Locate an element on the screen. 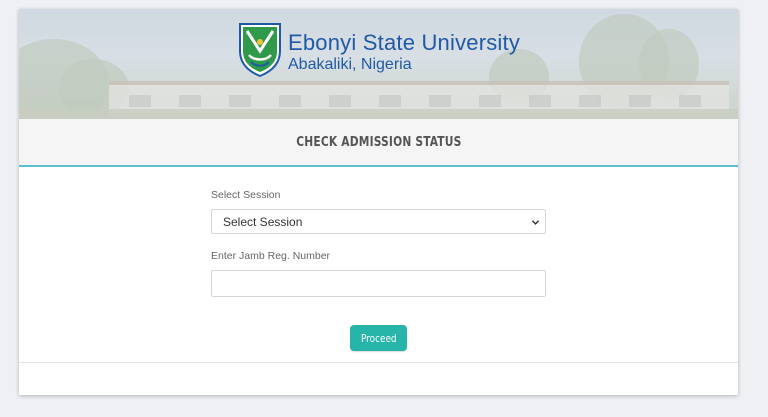 The height and width of the screenshot is (417, 768). session-label: Select Session is located at coordinates (246, 195).